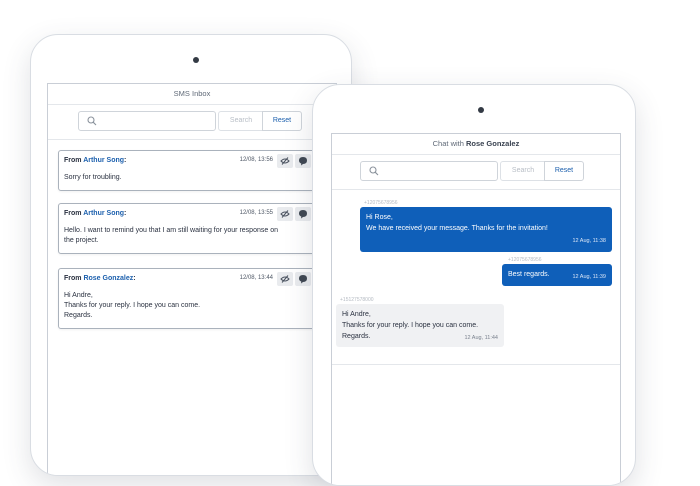  What do you see at coordinates (282, 121) in the screenshot?
I see `inbox-reset-button: Reset` at bounding box center [282, 121].